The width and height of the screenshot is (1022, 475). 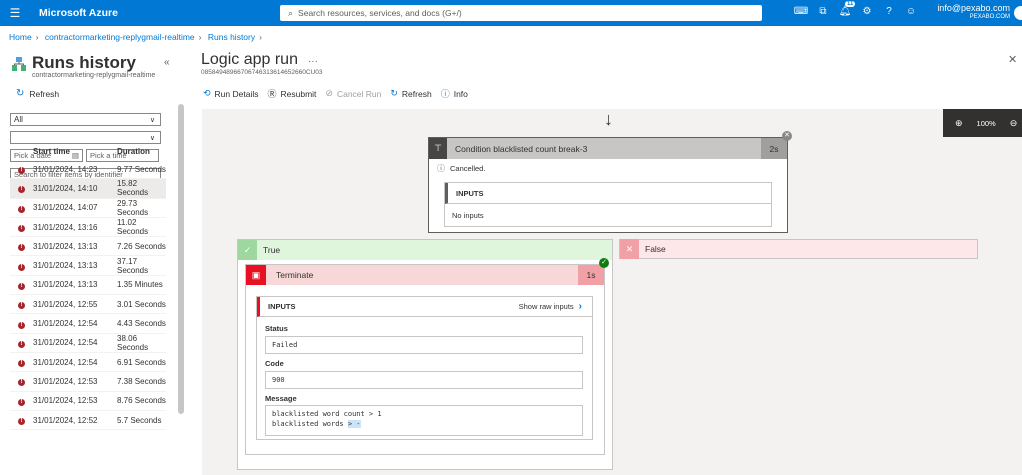 What do you see at coordinates (15, 13) in the screenshot?
I see `hamburger-menu-icon: ☰` at bounding box center [15, 13].